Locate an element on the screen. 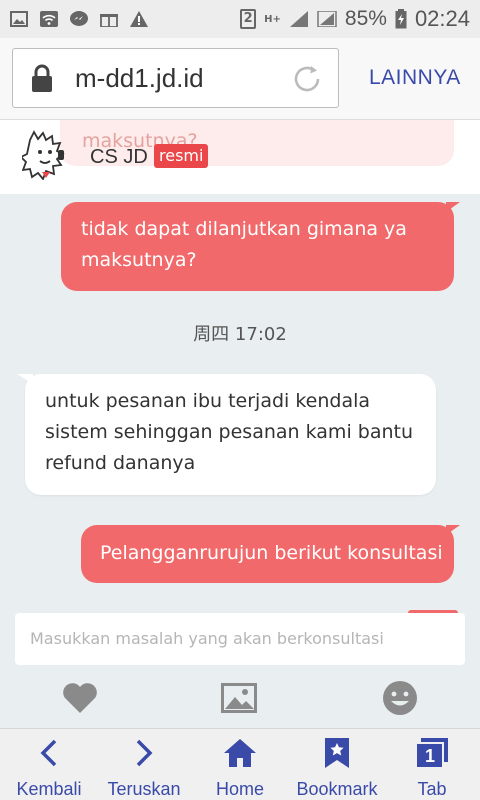  address-bar: m-dd1.jd.id is located at coordinates (175, 78).